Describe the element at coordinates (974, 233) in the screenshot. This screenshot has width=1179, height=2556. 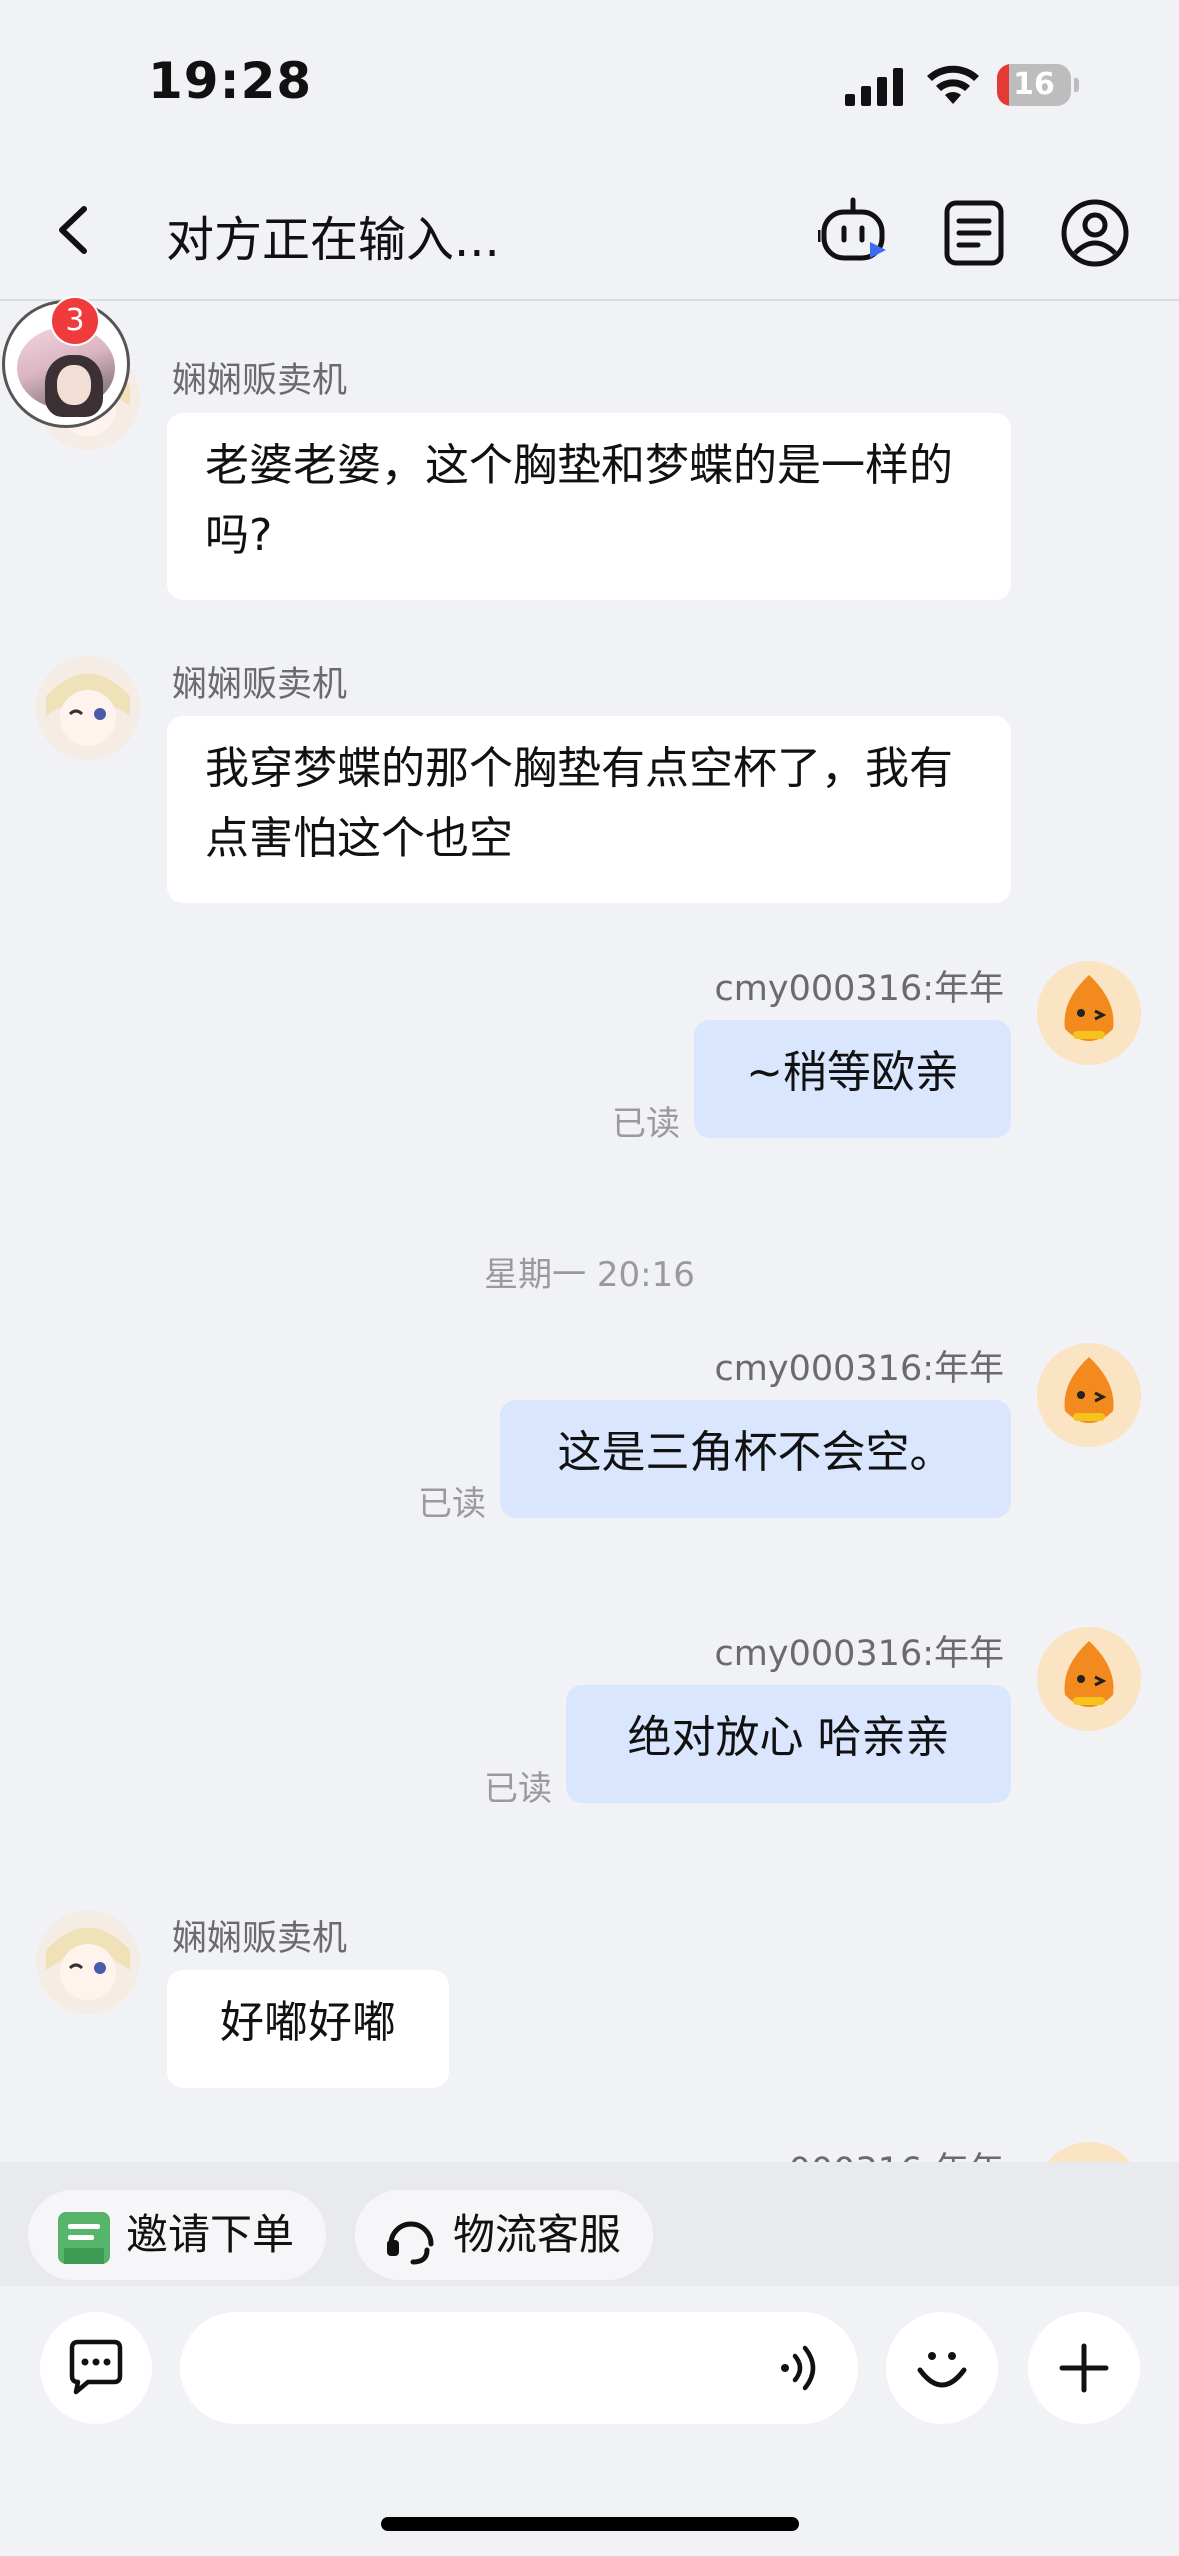
I see `order-list-icon` at that location.